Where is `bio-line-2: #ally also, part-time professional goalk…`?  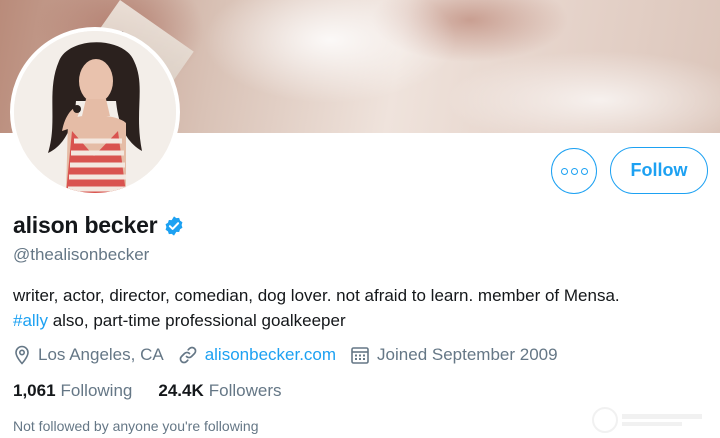 bio-line-2: #ally also, part-time professional goalk… is located at coordinates (363, 320).